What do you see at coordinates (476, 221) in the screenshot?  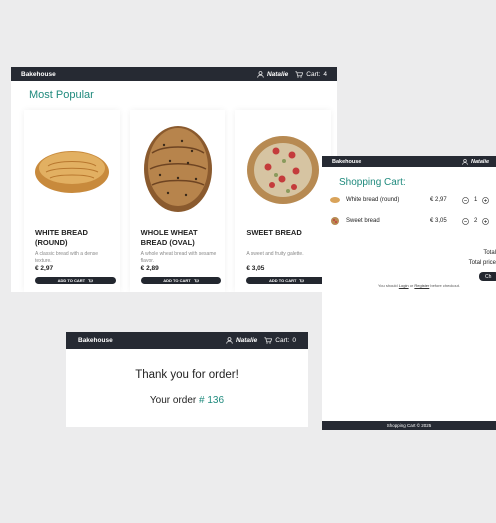 I see `cart-item-quantity: 2` at bounding box center [476, 221].